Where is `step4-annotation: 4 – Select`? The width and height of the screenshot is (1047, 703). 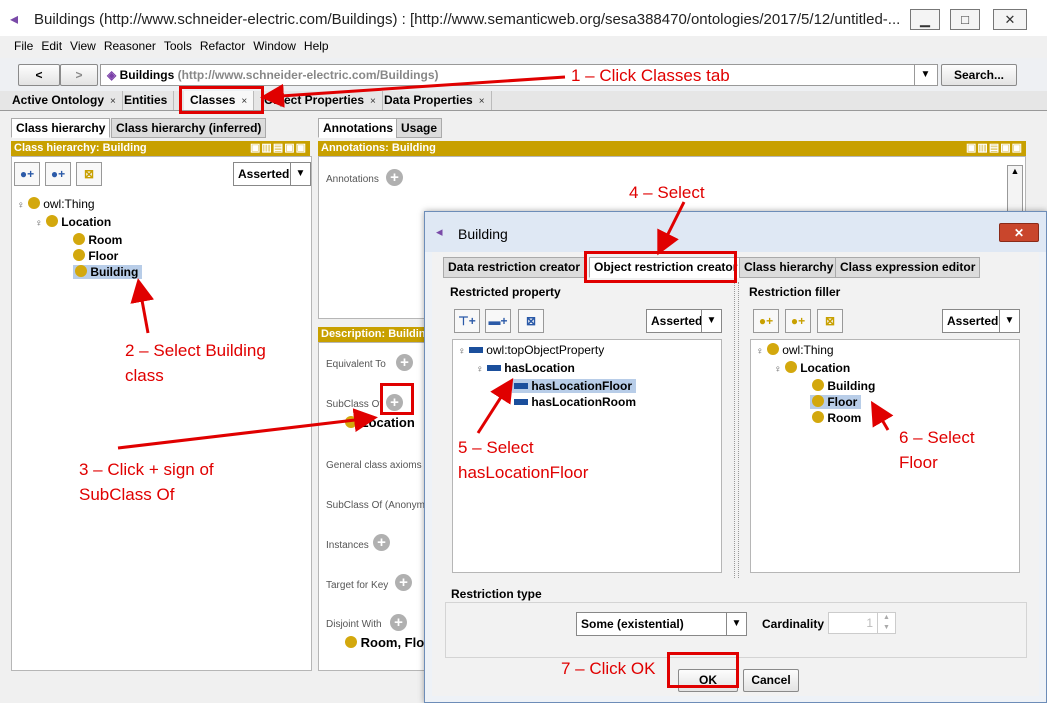 step4-annotation: 4 – Select is located at coordinates (667, 192).